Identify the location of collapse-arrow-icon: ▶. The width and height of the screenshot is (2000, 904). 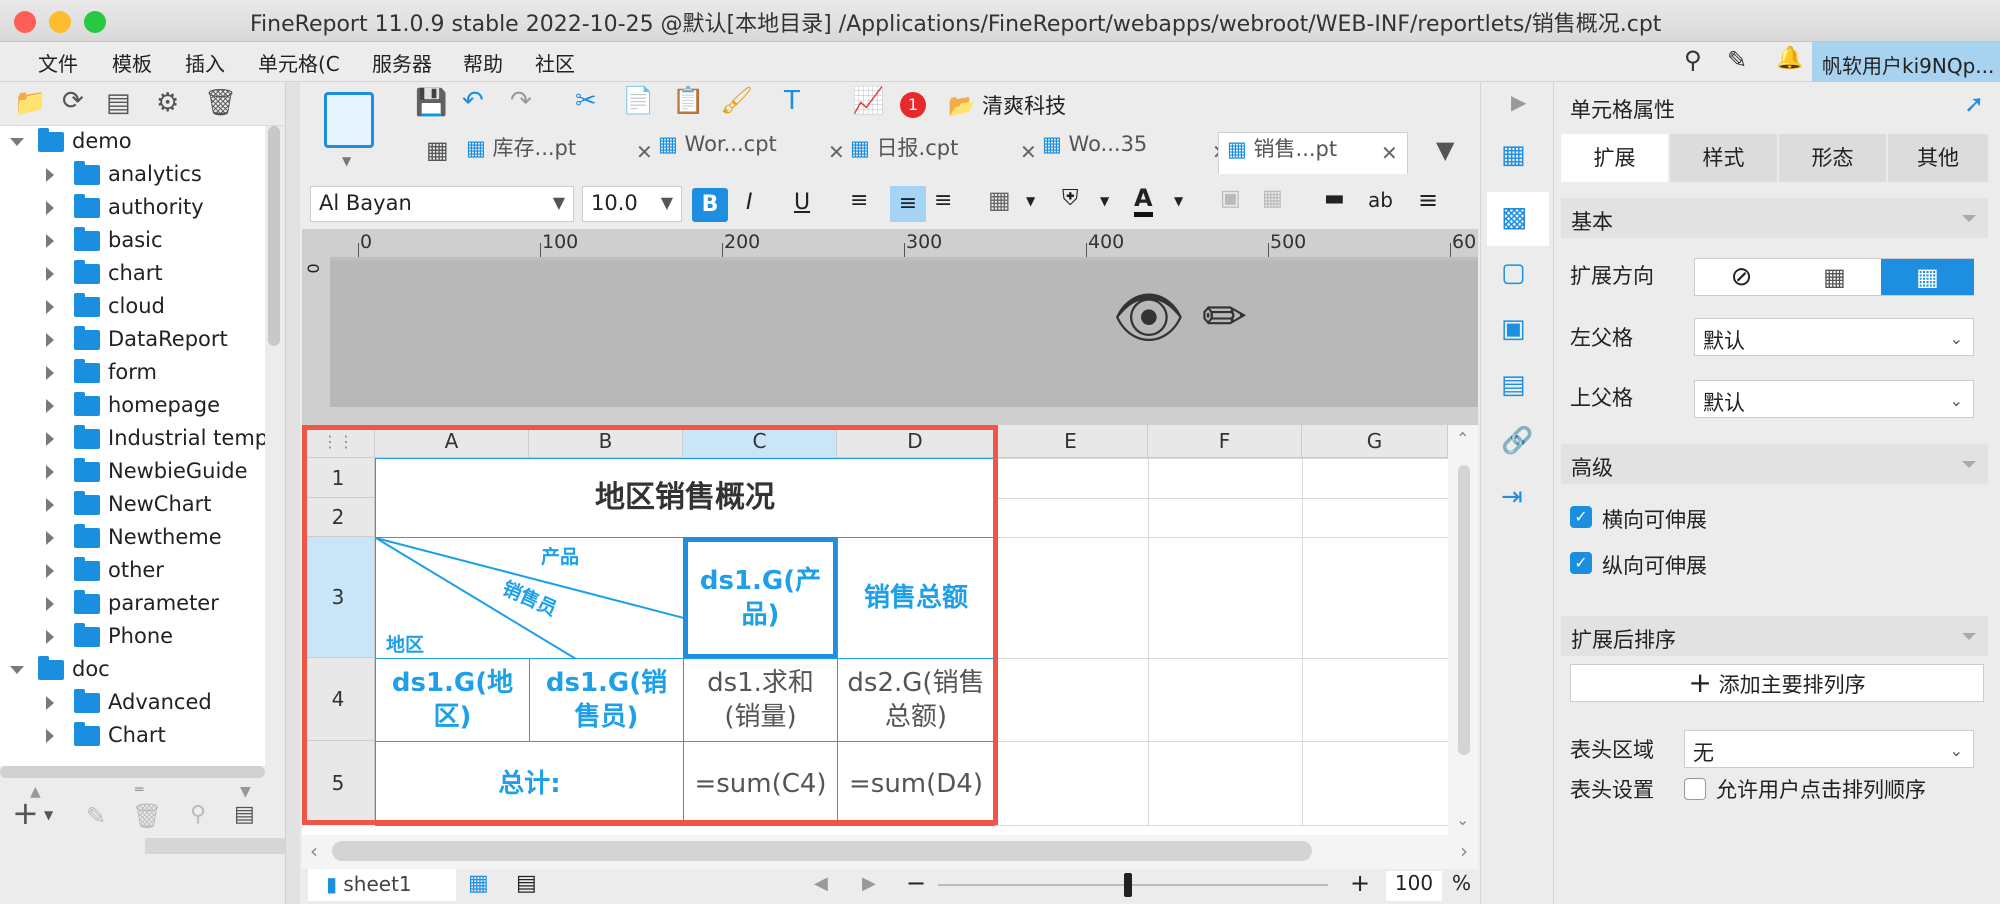
(1518, 102).